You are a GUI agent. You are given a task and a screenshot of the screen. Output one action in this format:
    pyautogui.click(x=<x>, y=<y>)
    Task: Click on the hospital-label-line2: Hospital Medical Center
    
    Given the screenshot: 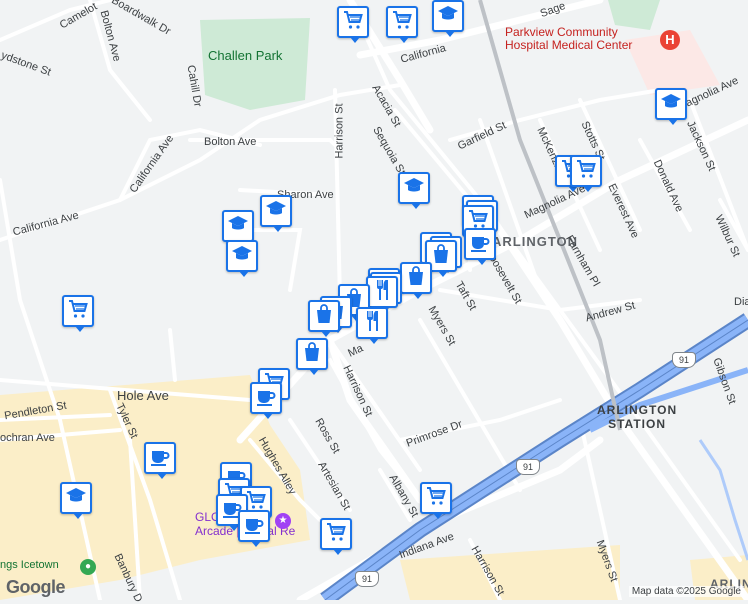 What is the action you would take?
    pyautogui.click(x=569, y=45)
    